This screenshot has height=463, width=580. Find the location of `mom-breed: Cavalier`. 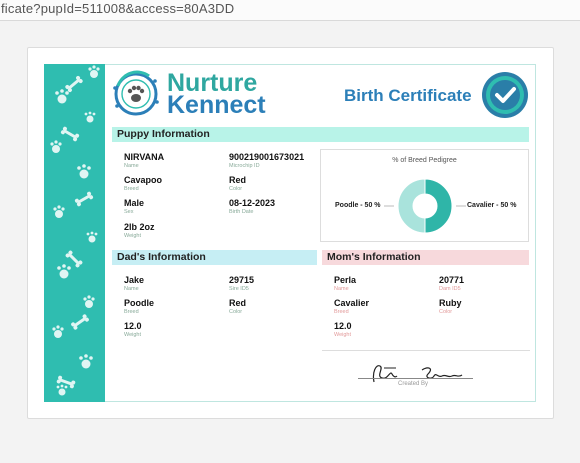

mom-breed: Cavalier is located at coordinates (352, 303).